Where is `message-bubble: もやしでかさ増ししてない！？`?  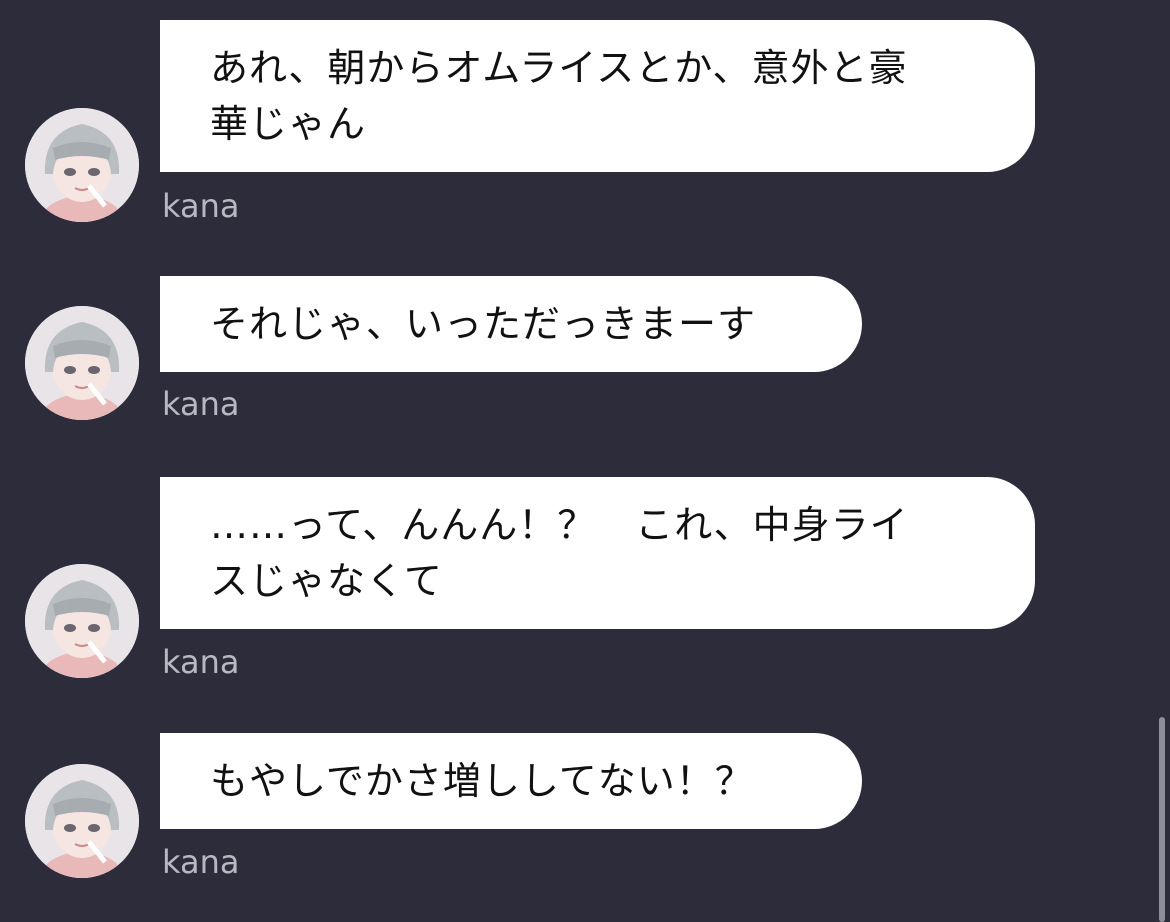 message-bubble: もやしでかさ増ししてない！？ is located at coordinates (511, 781).